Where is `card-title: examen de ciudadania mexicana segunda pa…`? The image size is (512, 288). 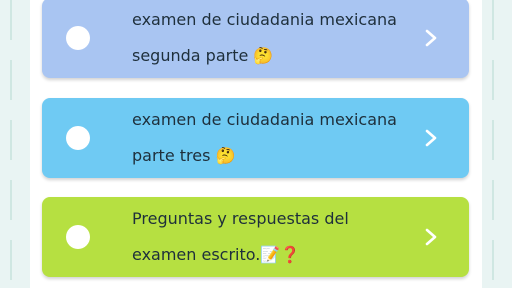 card-title: examen de ciudadania mexicana segunda pa… is located at coordinates (282, 38).